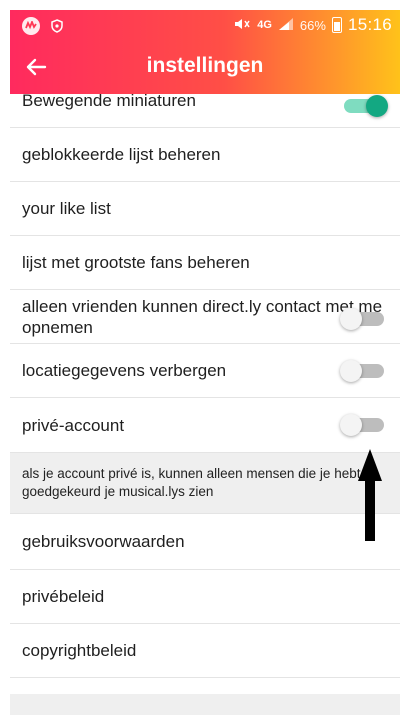  I want to click on setting-label: your like list, so click(66, 208).